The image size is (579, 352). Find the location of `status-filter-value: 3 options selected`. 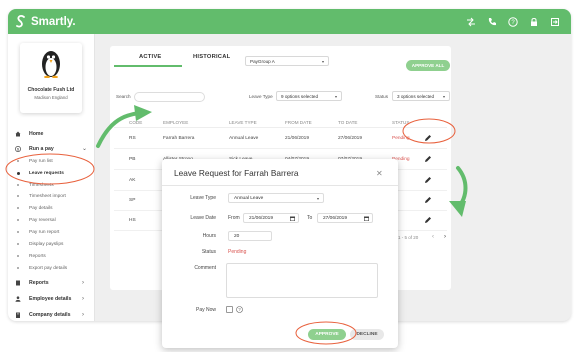

status-filter-value: 3 options selected is located at coordinates (416, 96).